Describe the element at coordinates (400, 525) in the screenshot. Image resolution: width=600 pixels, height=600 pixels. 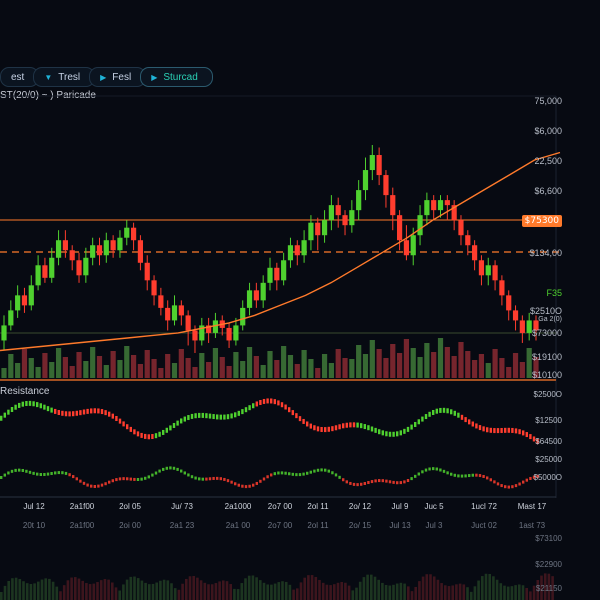
I see `x2-tick-8: Jul 13` at that location.